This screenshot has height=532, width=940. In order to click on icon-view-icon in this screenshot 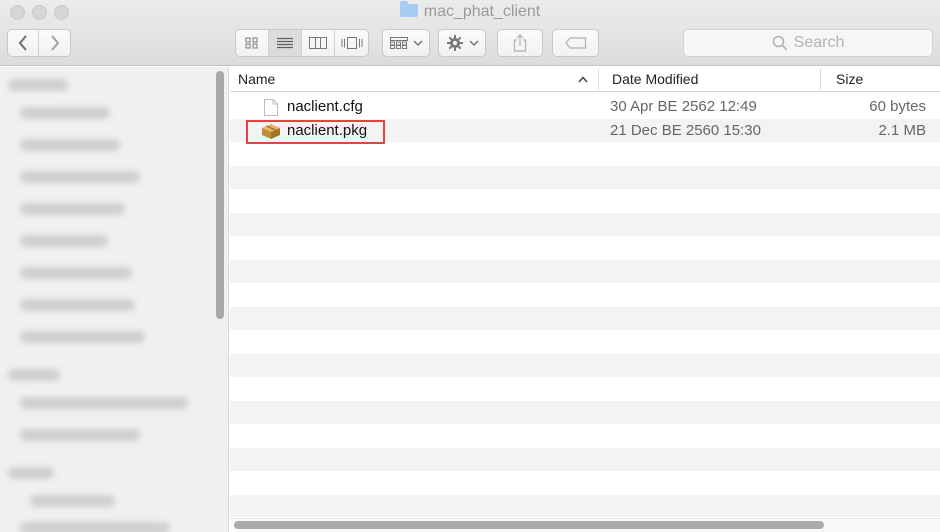, I will do `click(251, 43)`.